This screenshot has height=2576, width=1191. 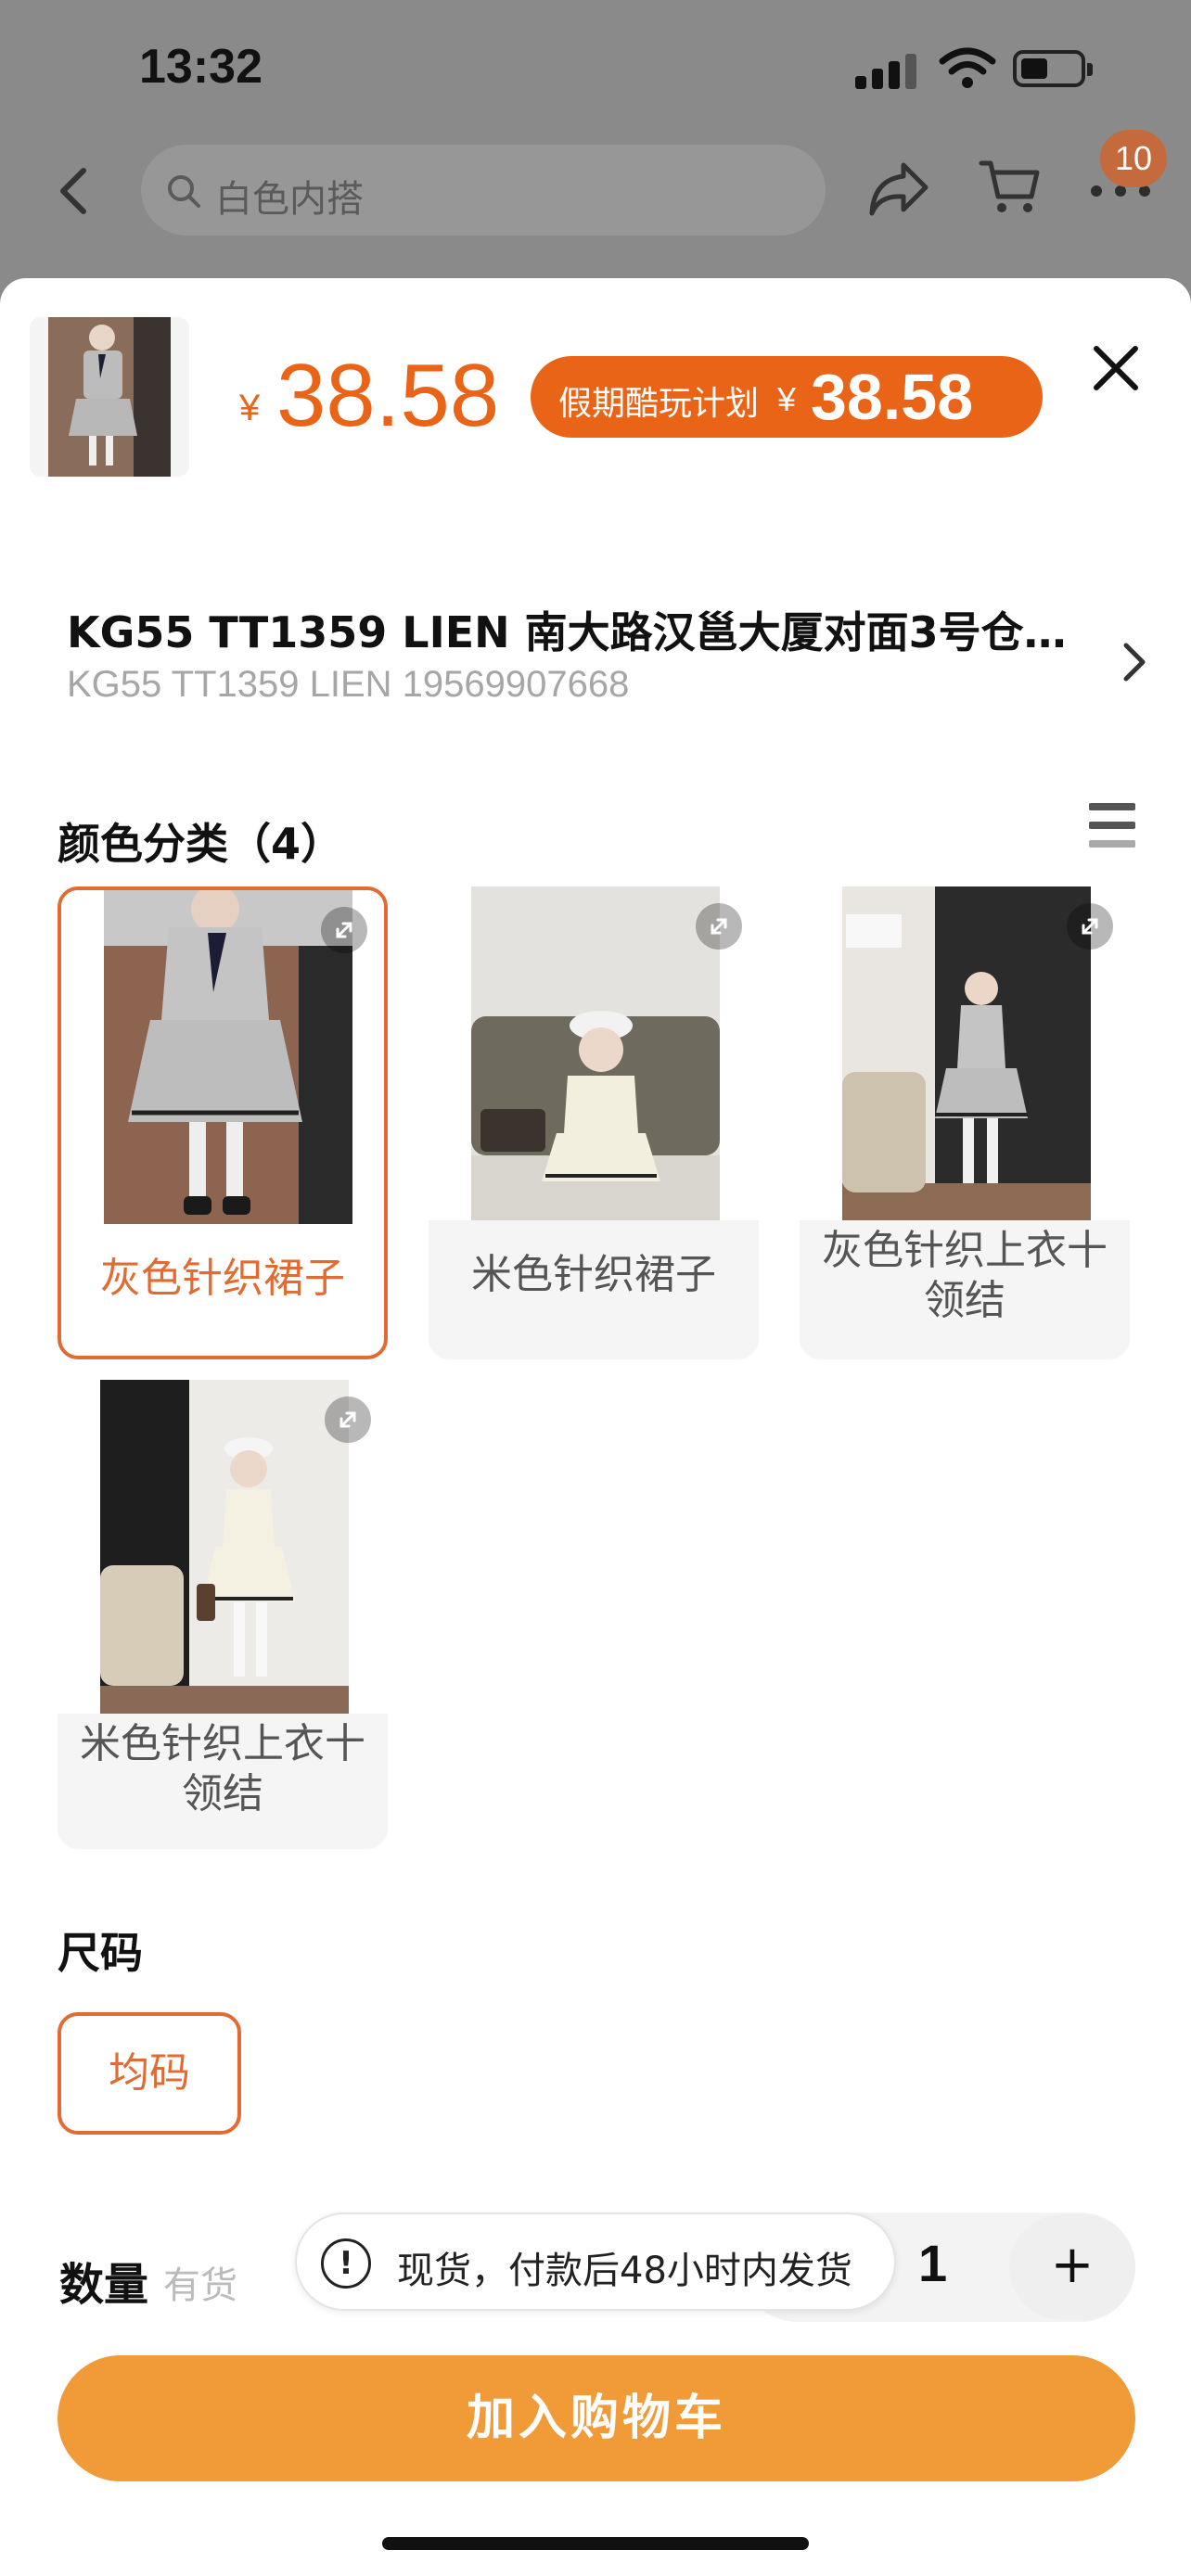 What do you see at coordinates (595, 69) in the screenshot?
I see `status-bar: 13:32` at bounding box center [595, 69].